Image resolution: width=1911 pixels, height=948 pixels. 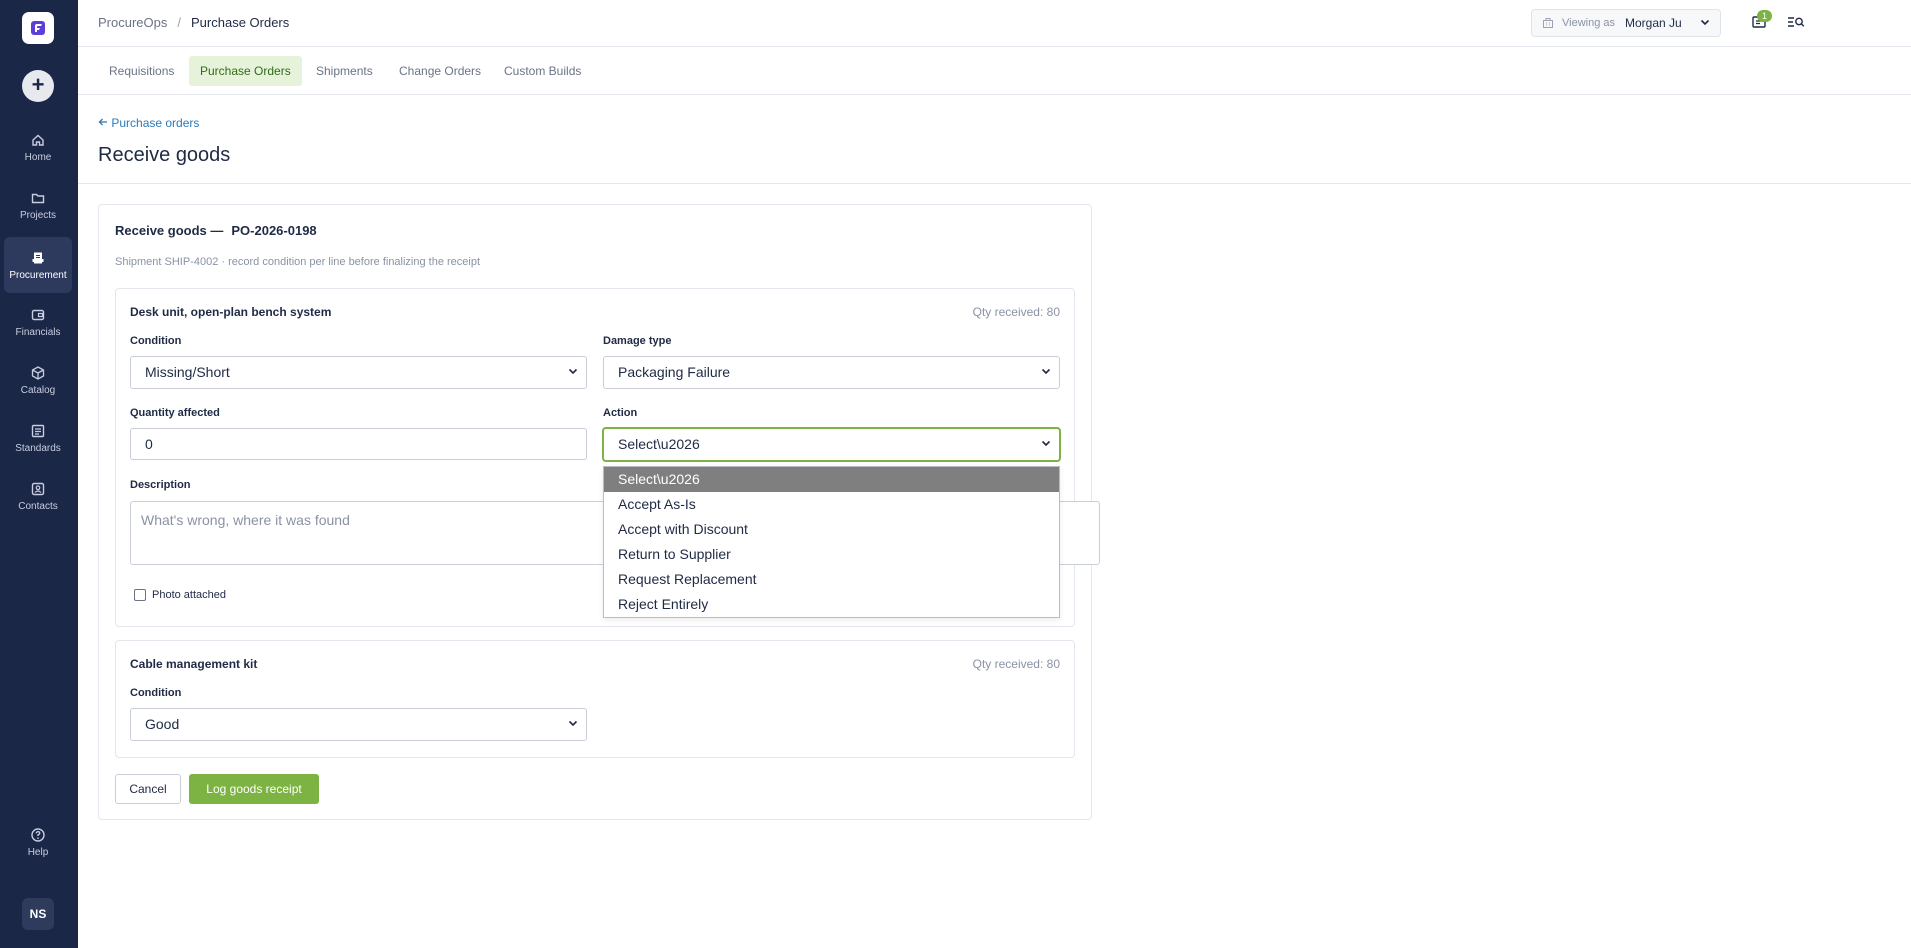 What do you see at coordinates (831, 372) in the screenshot?
I see `damage-type-select: Packaging Failure` at bounding box center [831, 372].